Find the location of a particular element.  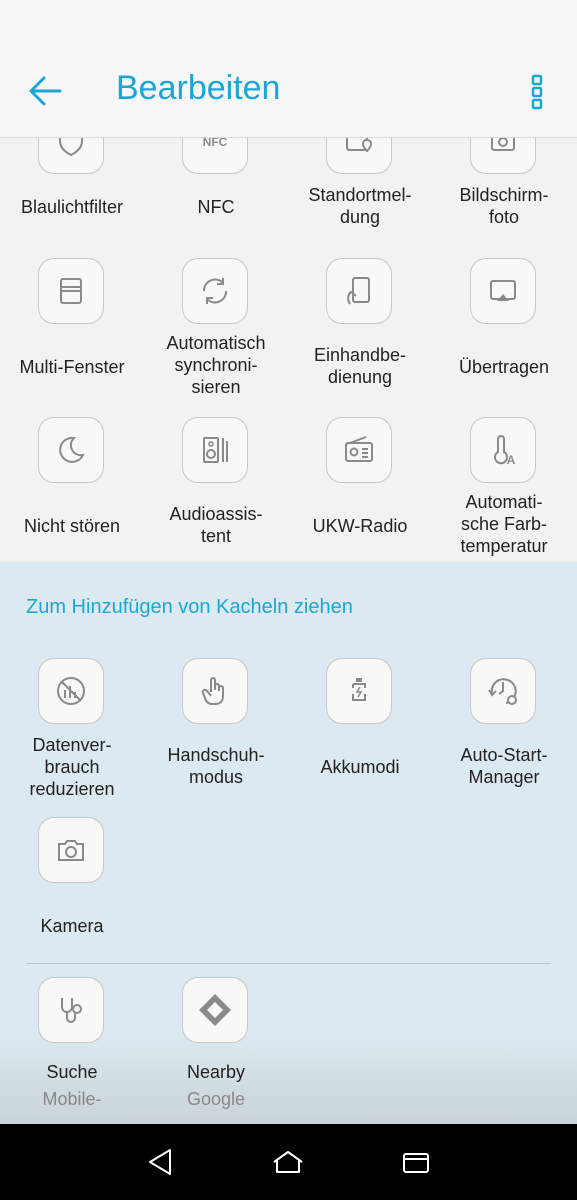

recents-icon is located at coordinates (416, 1163).